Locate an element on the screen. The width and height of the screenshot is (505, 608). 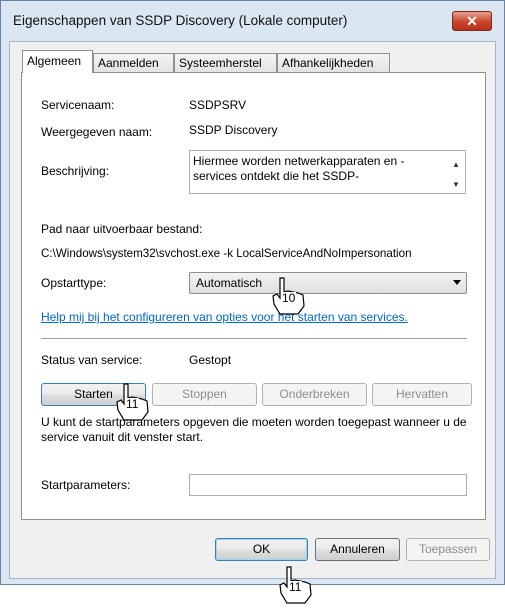
chevron-down-icon is located at coordinates (457, 282).